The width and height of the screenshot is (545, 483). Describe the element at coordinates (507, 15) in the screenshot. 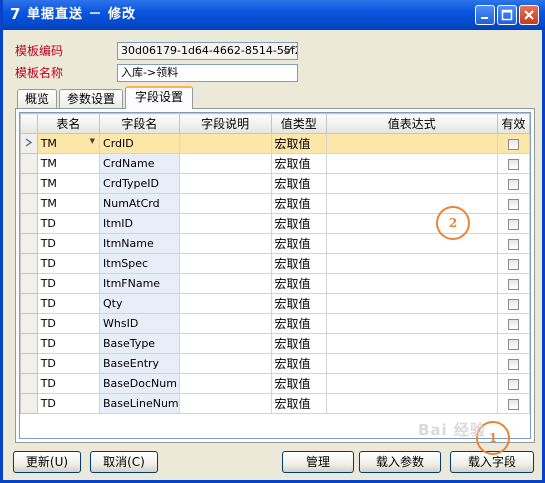

I see `maximize-button` at that location.